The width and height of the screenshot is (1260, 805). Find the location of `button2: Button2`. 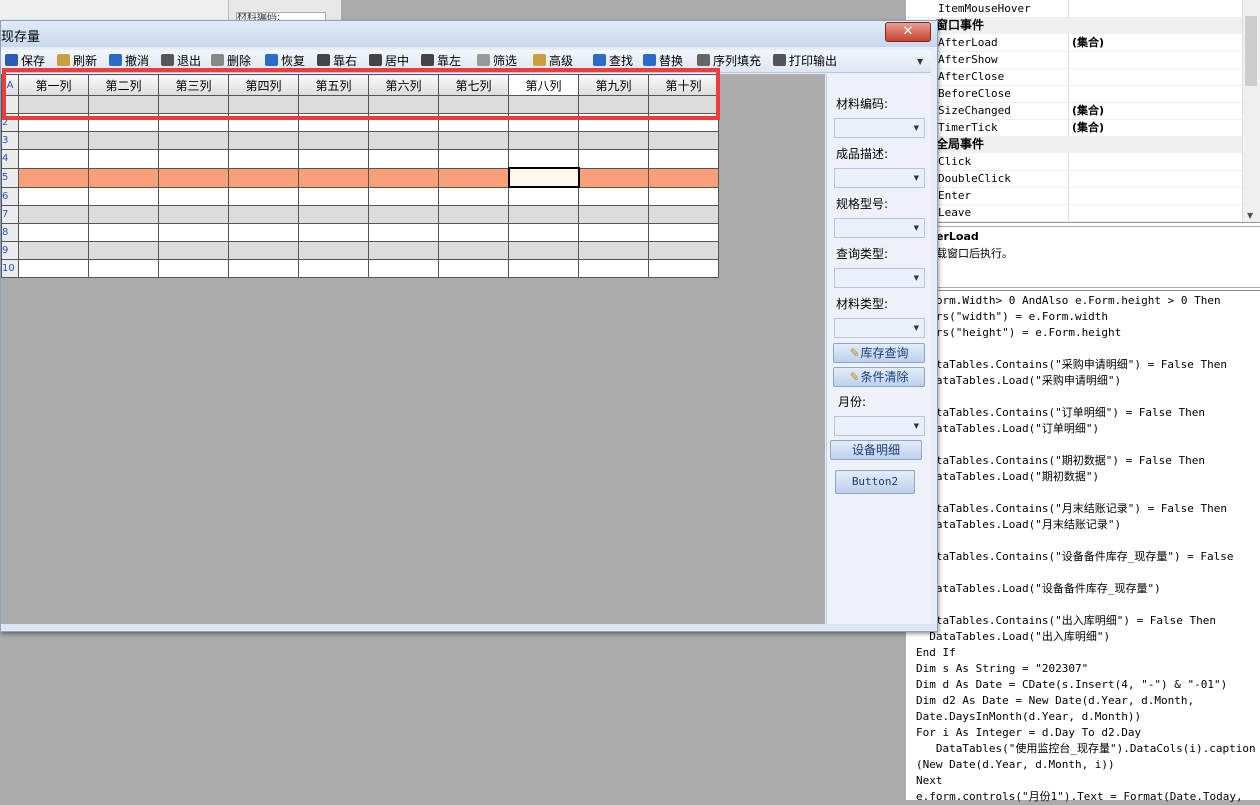

button2: Button2 is located at coordinates (875, 482).